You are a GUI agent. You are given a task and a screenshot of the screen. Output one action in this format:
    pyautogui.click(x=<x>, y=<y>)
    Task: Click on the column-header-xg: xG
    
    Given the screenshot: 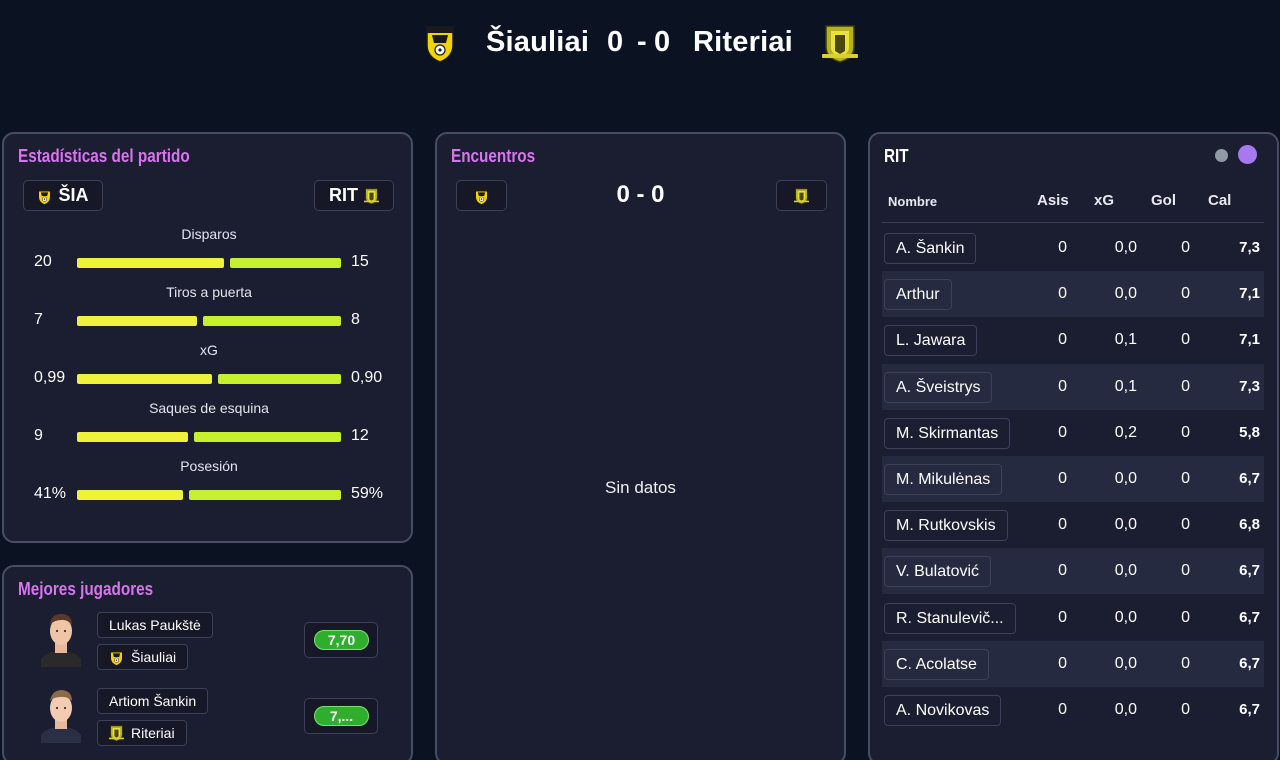 What is the action you would take?
    pyautogui.click(x=1104, y=200)
    